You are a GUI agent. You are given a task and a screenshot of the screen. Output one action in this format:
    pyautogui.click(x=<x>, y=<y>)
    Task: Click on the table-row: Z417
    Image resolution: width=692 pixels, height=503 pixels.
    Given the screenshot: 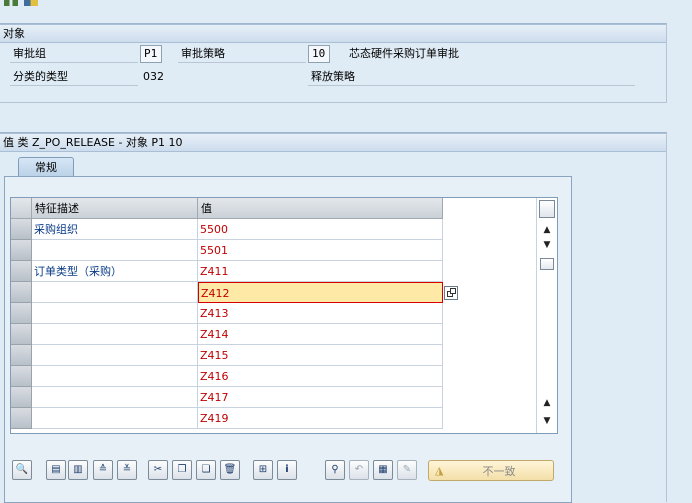 What is the action you would take?
    pyautogui.click(x=227, y=397)
    